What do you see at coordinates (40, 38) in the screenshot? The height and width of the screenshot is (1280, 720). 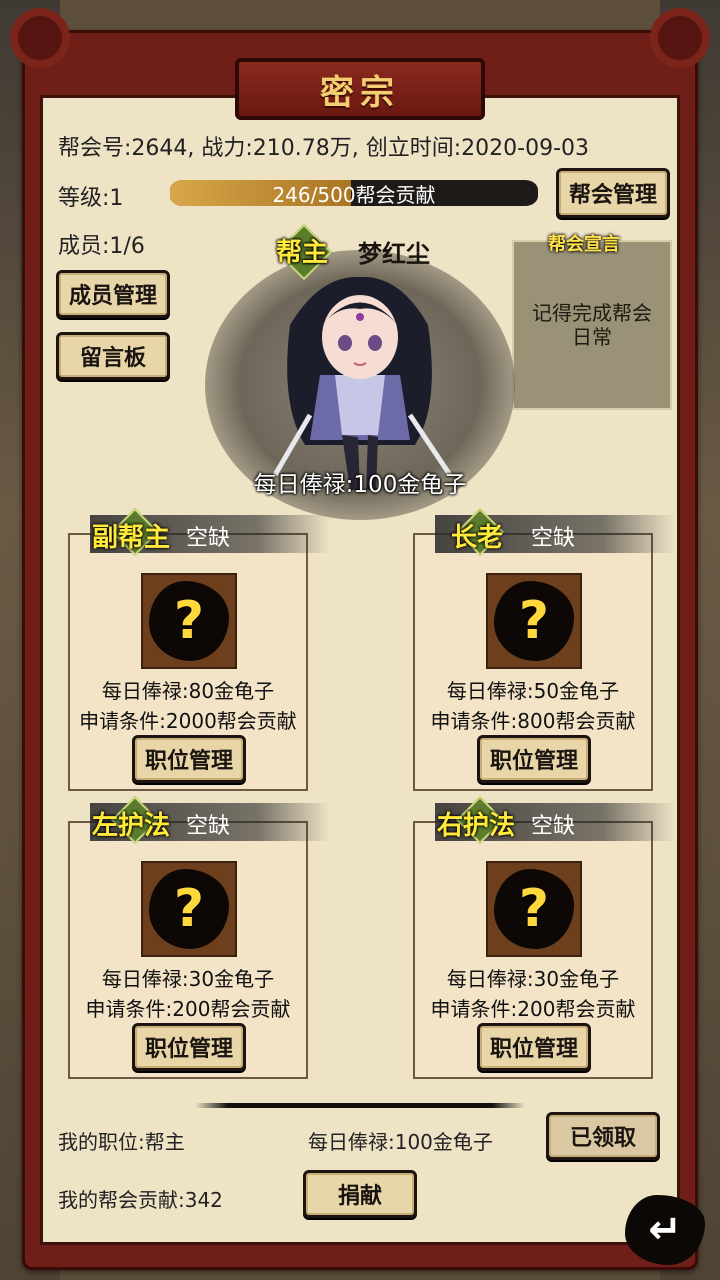 I see `frame-corner-left-ornament` at bounding box center [40, 38].